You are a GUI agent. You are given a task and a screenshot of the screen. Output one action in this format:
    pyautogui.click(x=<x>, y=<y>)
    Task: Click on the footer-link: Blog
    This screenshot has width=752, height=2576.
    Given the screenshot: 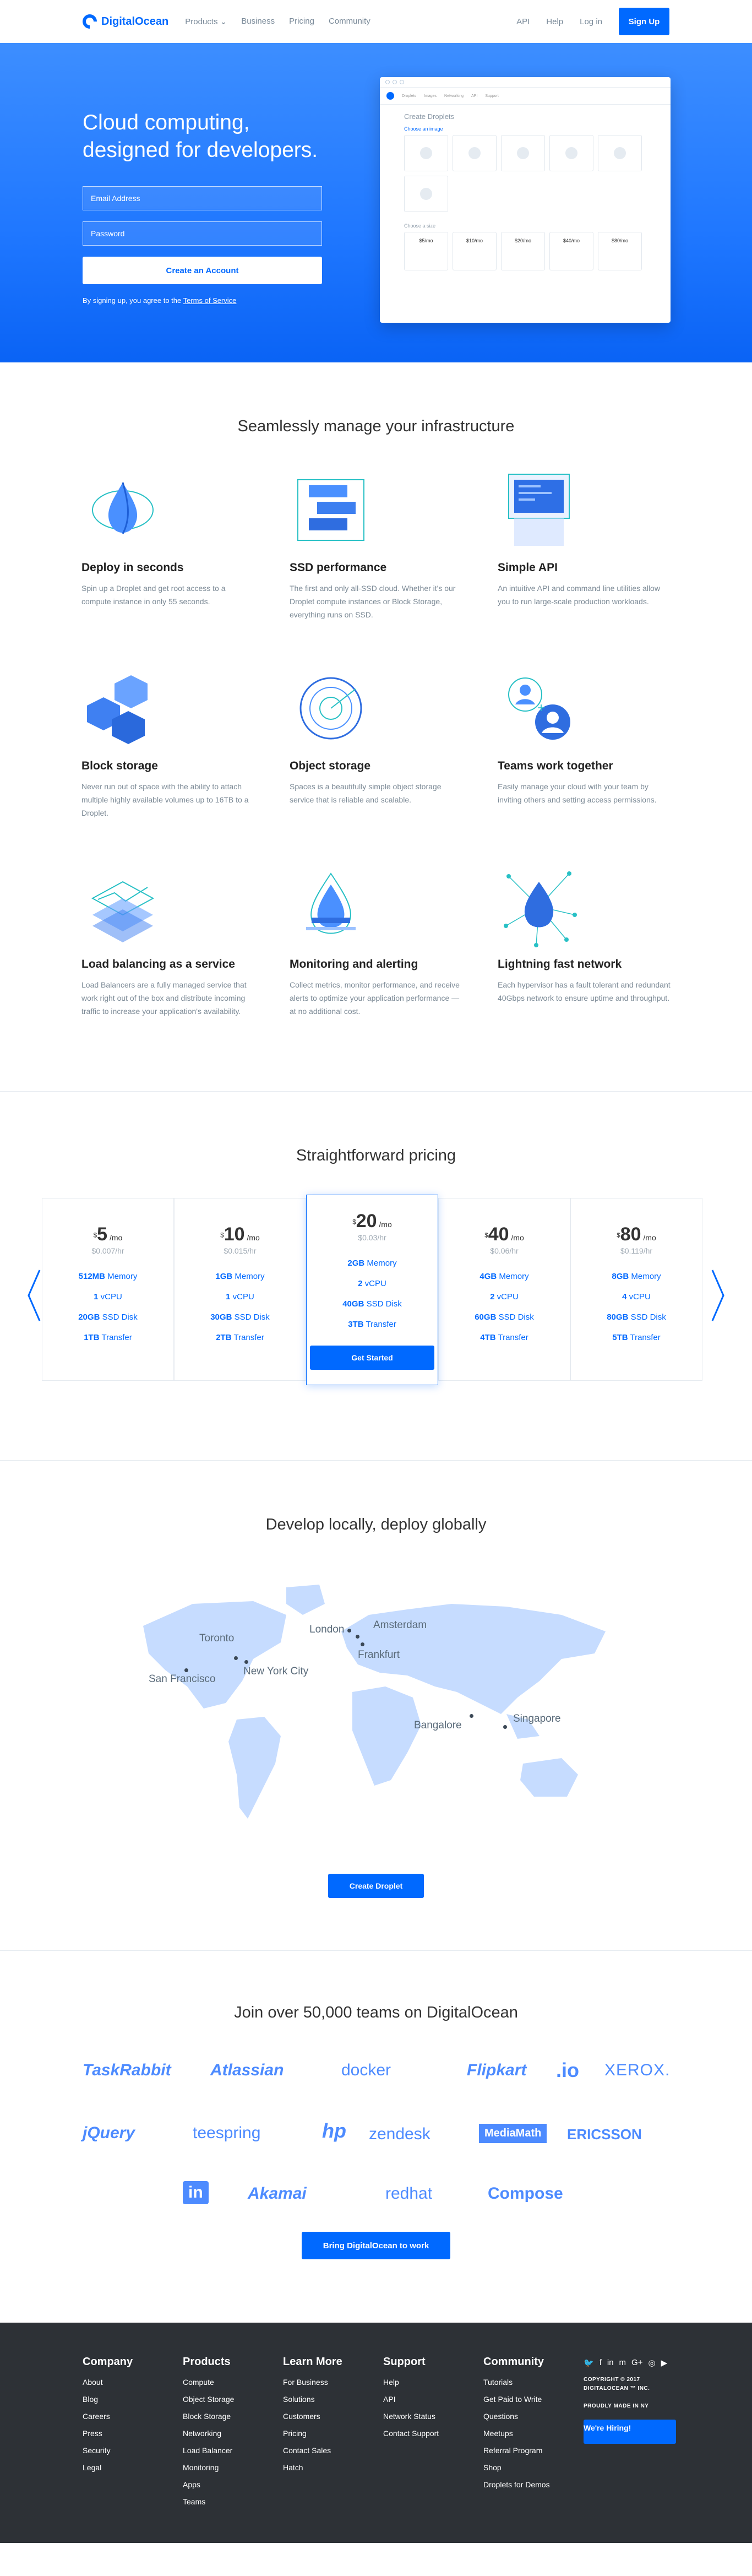 What is the action you would take?
    pyautogui.click(x=133, y=2399)
    